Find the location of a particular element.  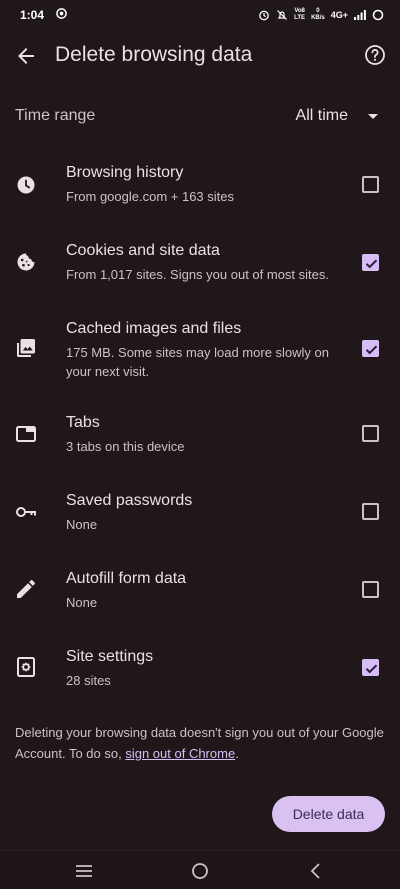

checkbox-site-settings is located at coordinates (370, 667).